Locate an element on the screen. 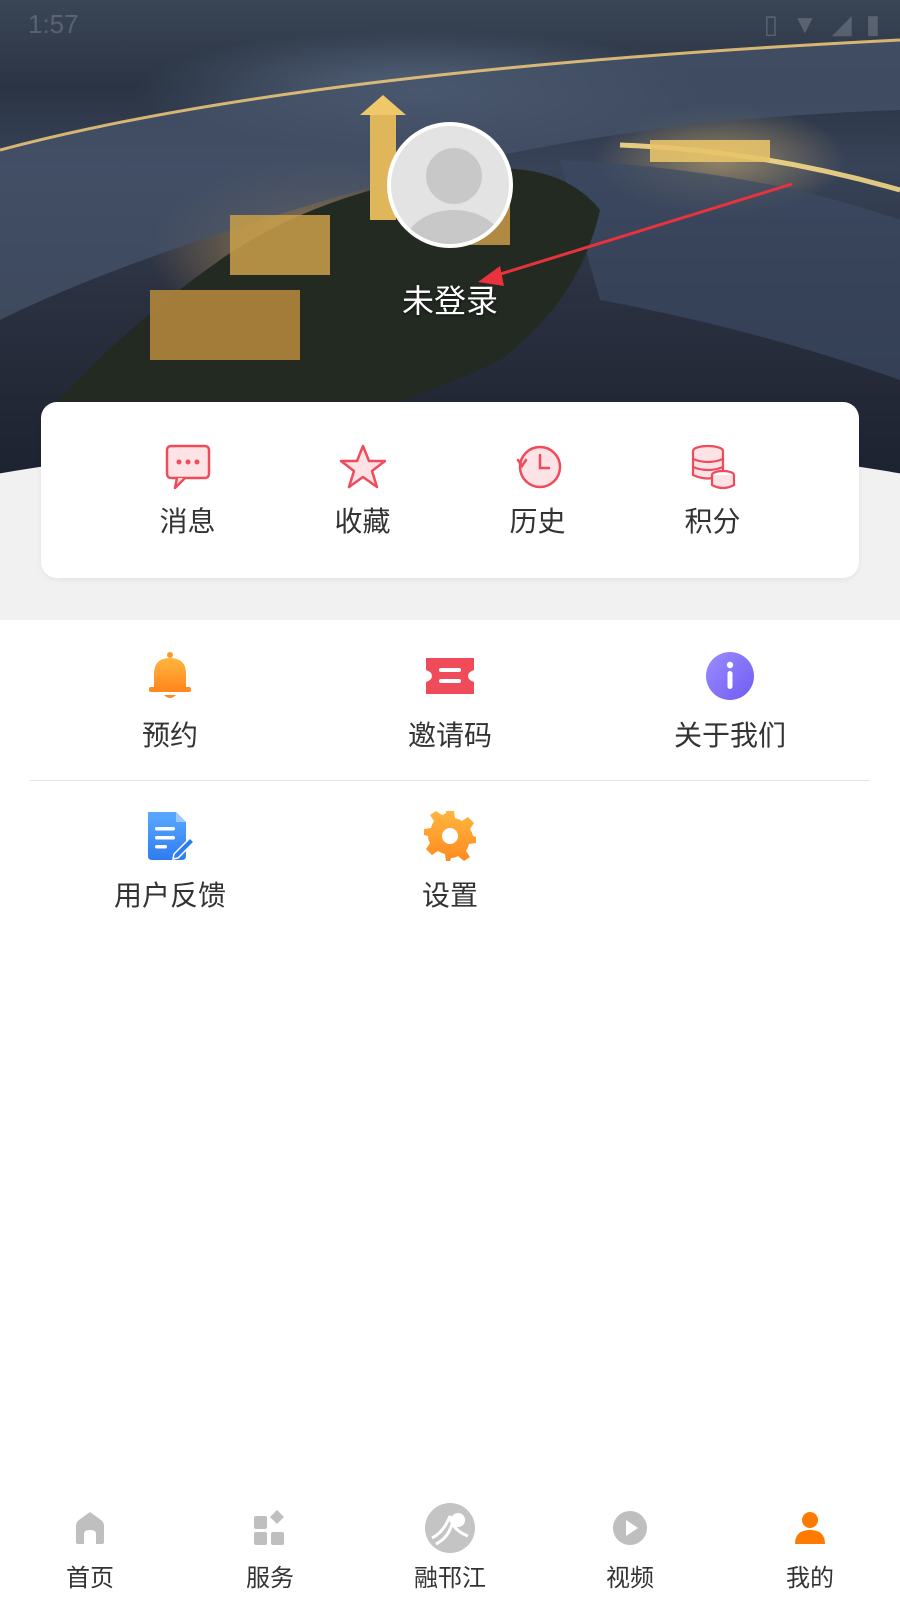 The height and width of the screenshot is (1600, 900). history-icon is located at coordinates (538, 467).